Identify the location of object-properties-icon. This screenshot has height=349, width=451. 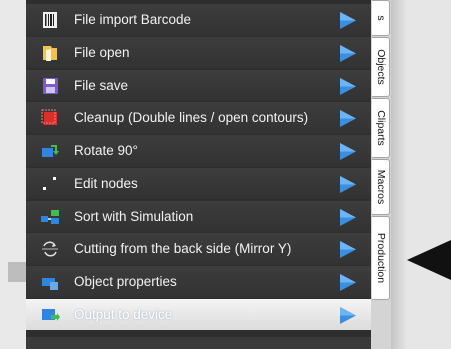
(50, 284).